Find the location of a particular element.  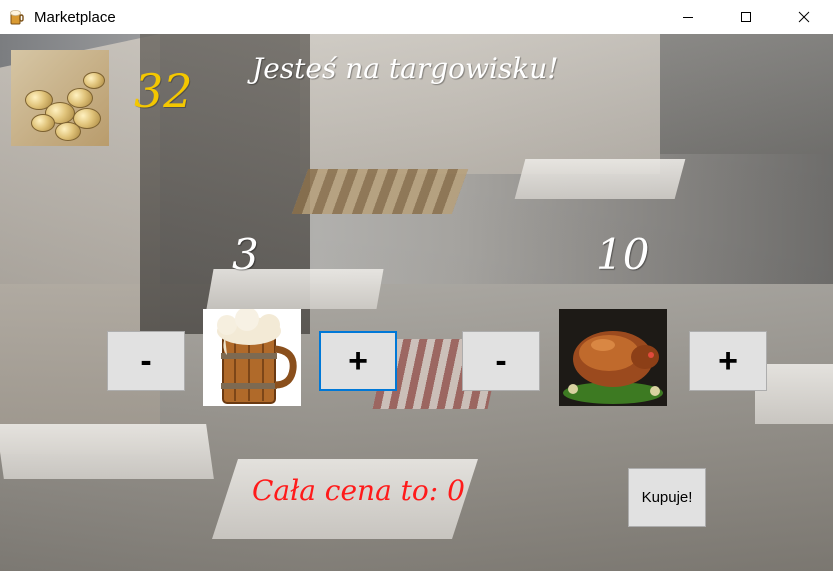

roast-pig-minus-button: - is located at coordinates (501, 361).